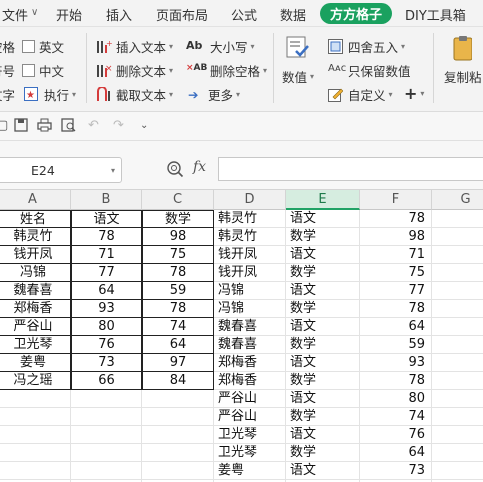  What do you see at coordinates (43, 46) in the screenshot?
I see `english-checkbox: 英文` at bounding box center [43, 46].